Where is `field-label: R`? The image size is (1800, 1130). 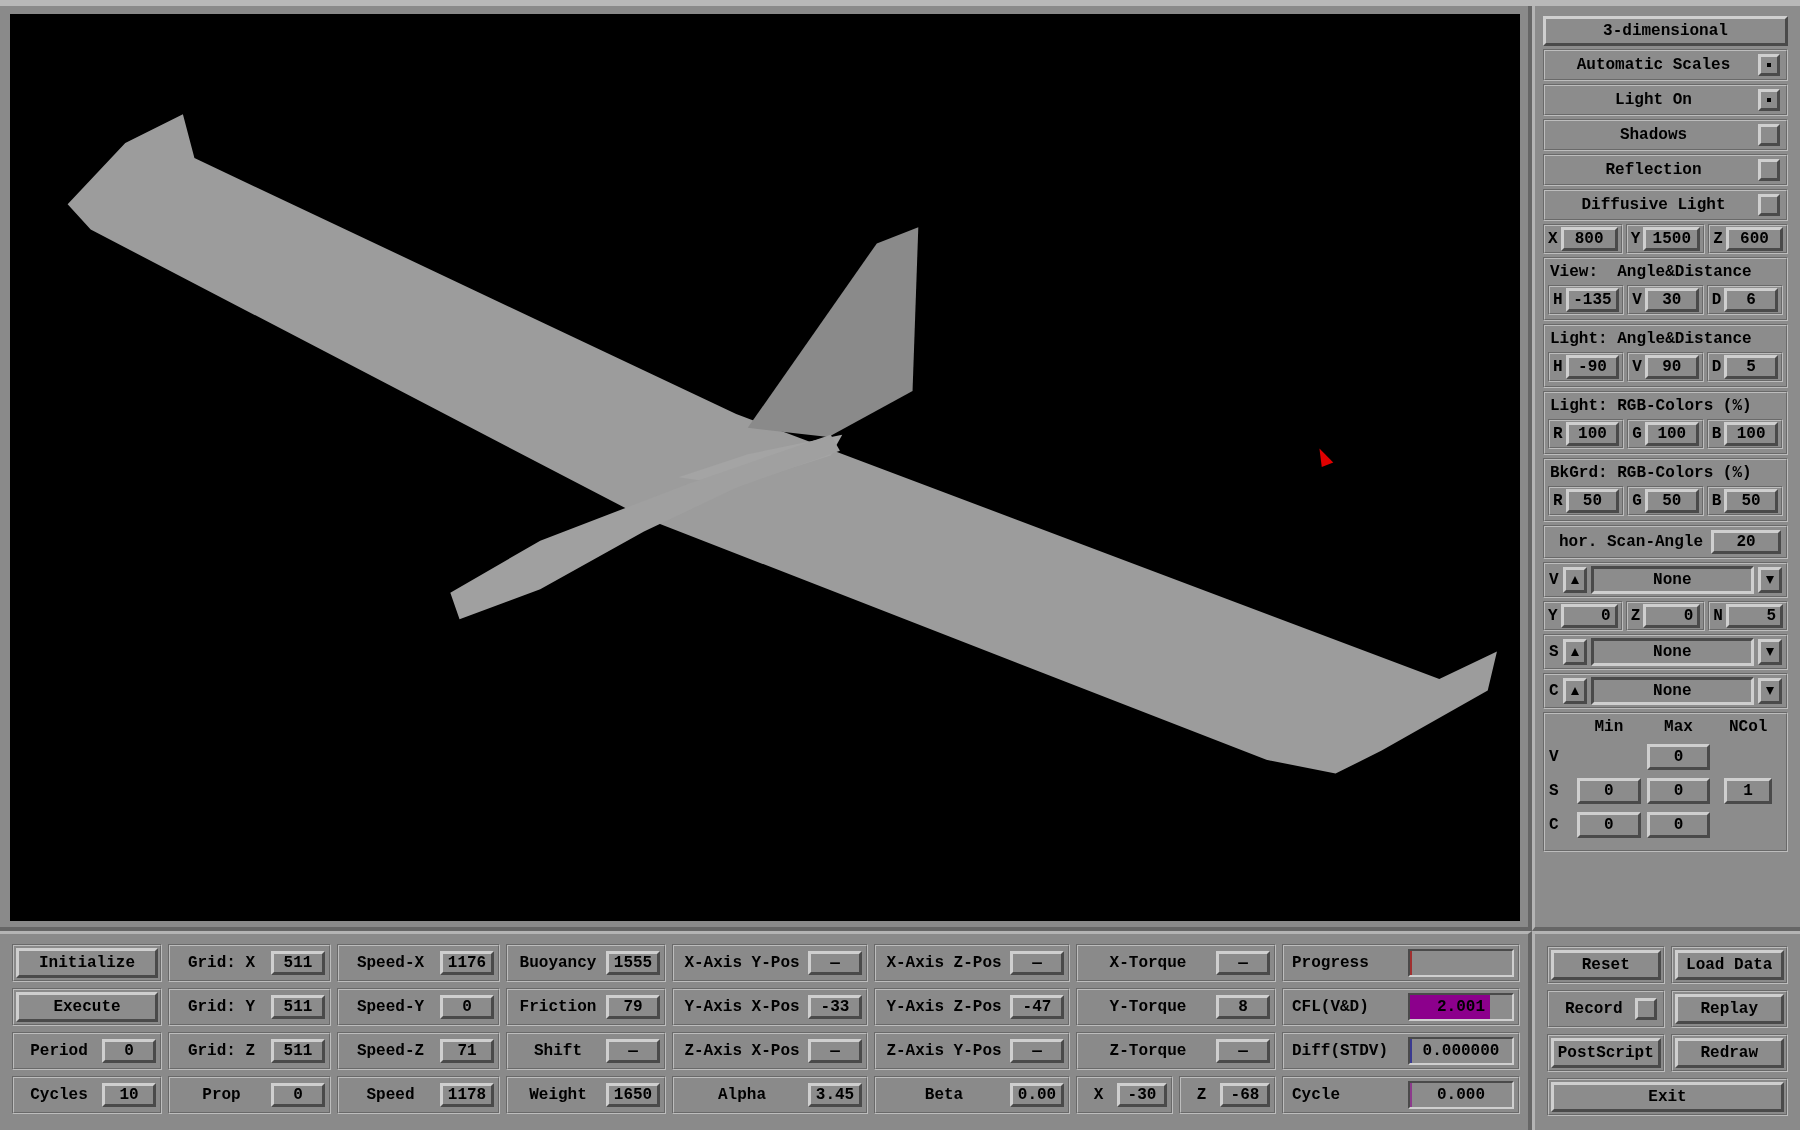
field-label: R is located at coordinates (1558, 434).